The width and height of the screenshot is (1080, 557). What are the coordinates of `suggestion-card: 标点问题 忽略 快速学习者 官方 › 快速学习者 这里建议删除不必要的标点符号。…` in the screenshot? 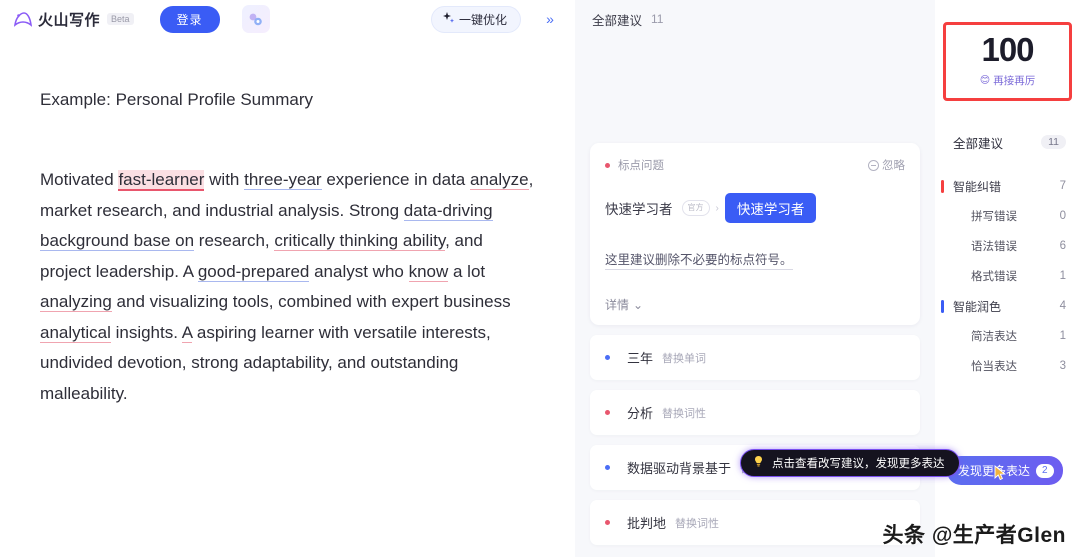 It's located at (755, 234).